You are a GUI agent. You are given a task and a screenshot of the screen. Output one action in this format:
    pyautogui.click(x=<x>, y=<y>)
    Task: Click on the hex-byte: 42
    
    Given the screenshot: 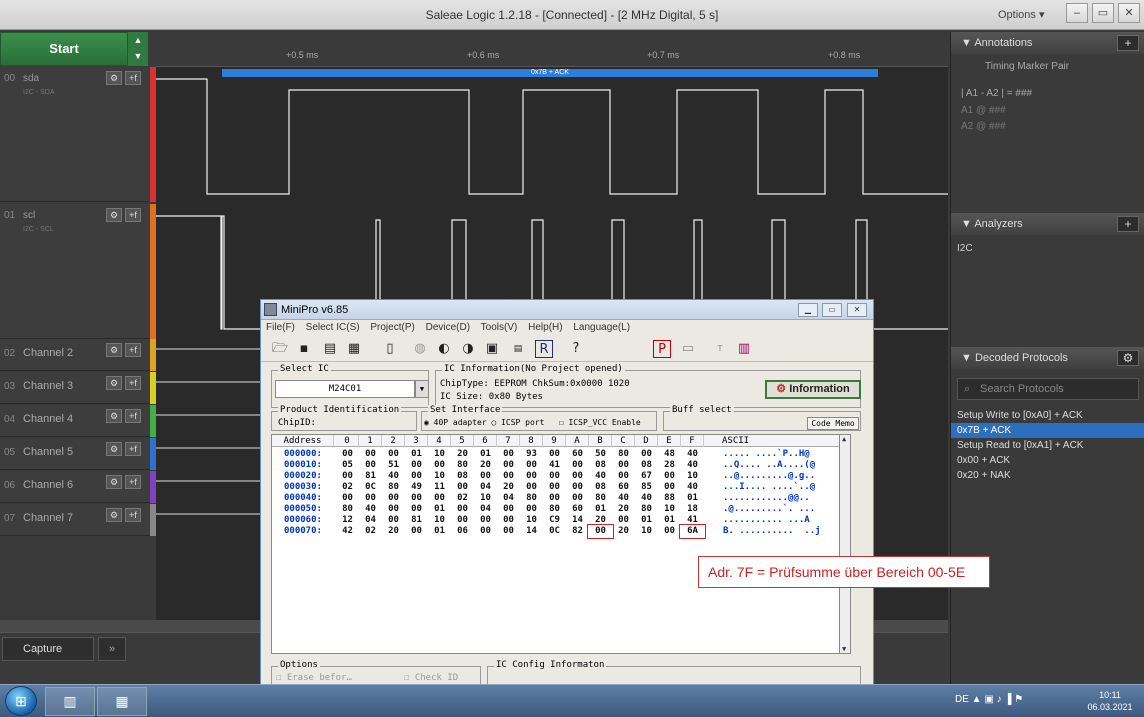 What is the action you would take?
    pyautogui.click(x=347, y=531)
    